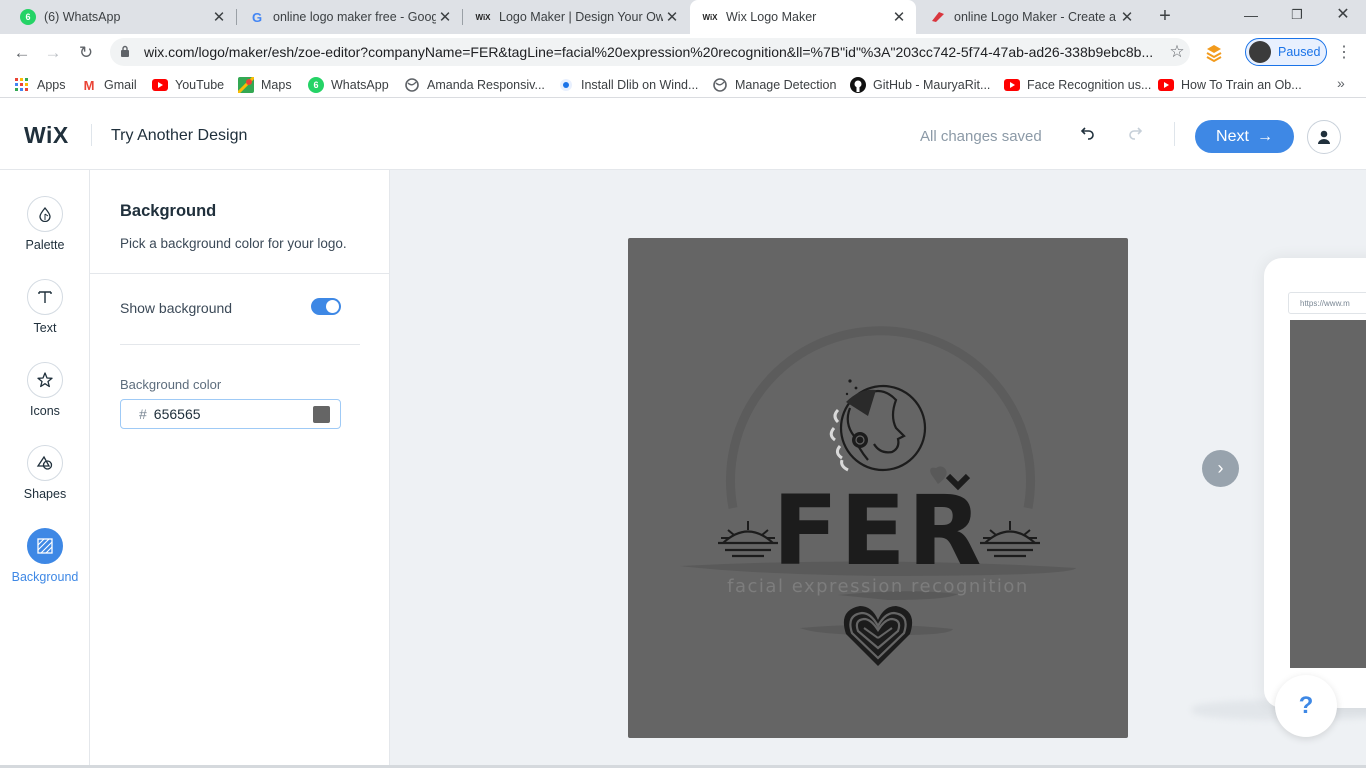 The width and height of the screenshot is (1366, 768). What do you see at coordinates (354, 17) in the screenshot?
I see `tab-title: online logo maker free - Goog` at bounding box center [354, 17].